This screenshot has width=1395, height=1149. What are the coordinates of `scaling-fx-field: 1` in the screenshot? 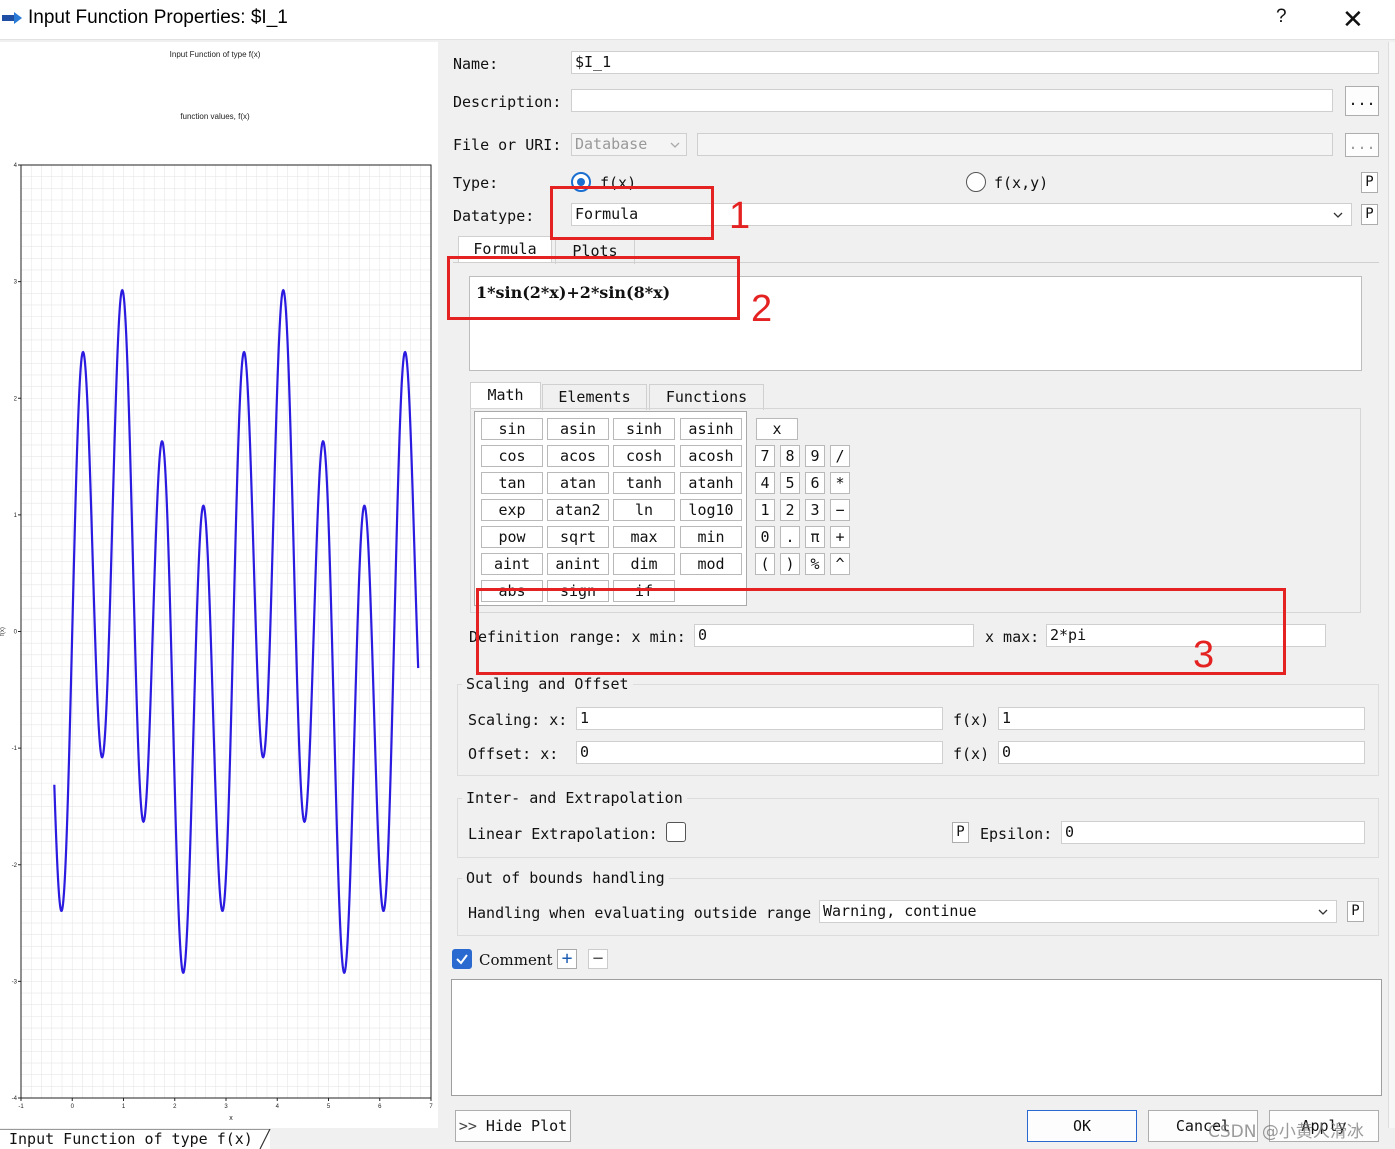 It's located at (1181, 718).